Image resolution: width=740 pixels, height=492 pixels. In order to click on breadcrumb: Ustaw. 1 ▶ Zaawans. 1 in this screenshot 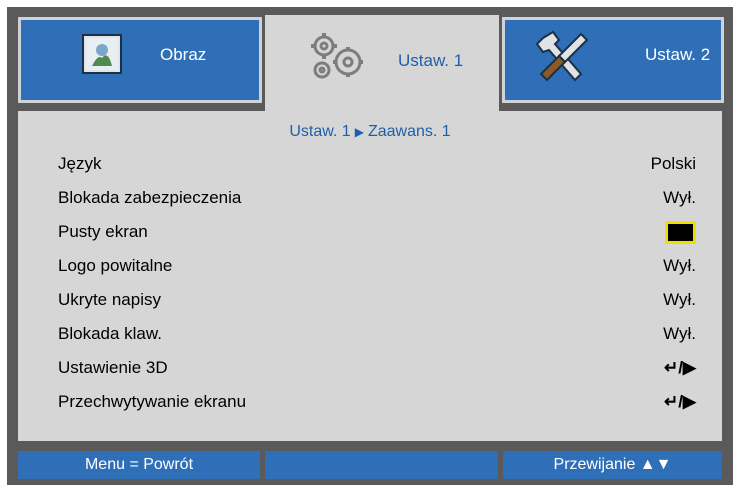, I will do `click(370, 132)`.